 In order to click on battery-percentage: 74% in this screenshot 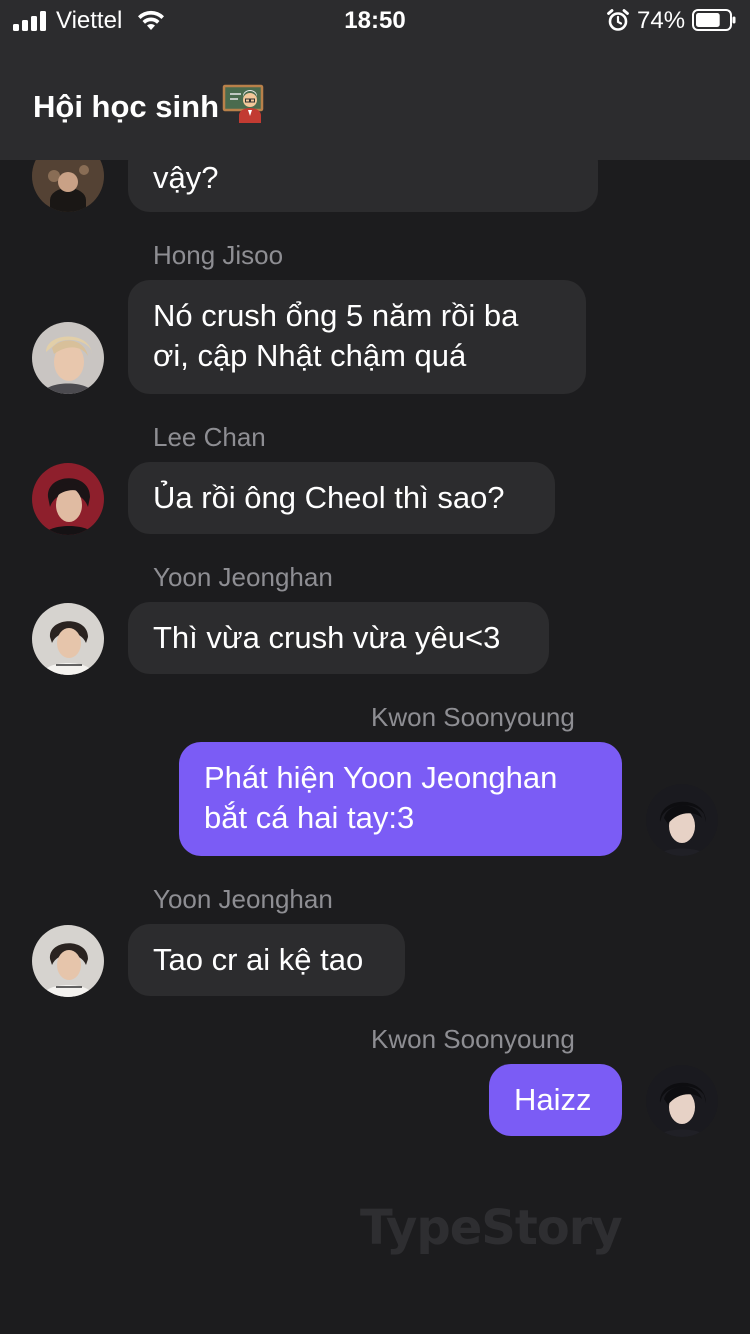, I will do `click(661, 20)`.